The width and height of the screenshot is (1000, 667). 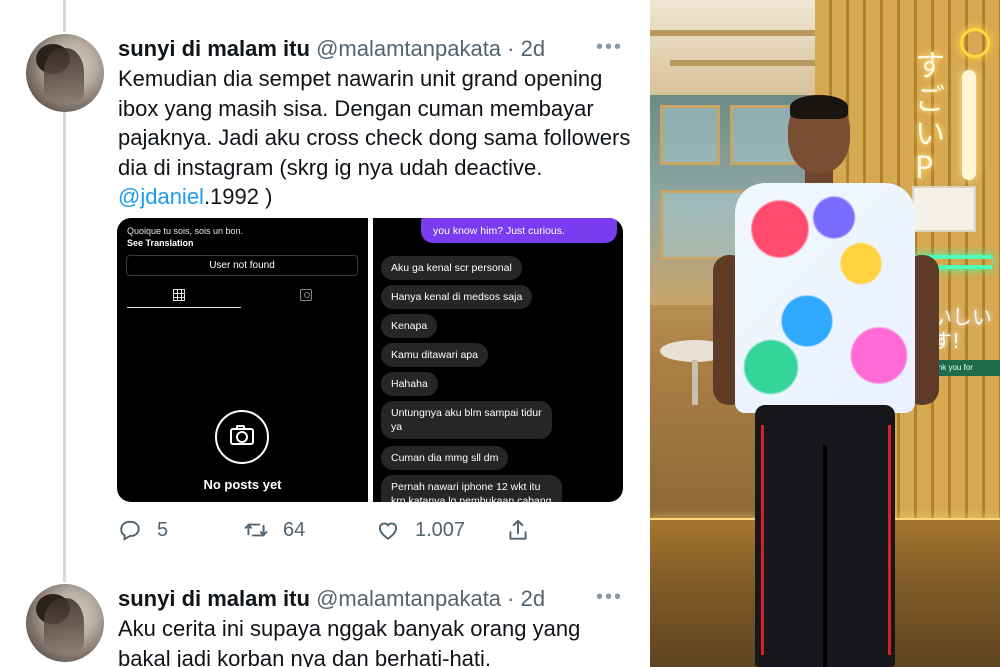 I want to click on reply-icon, so click(x=130, y=530).